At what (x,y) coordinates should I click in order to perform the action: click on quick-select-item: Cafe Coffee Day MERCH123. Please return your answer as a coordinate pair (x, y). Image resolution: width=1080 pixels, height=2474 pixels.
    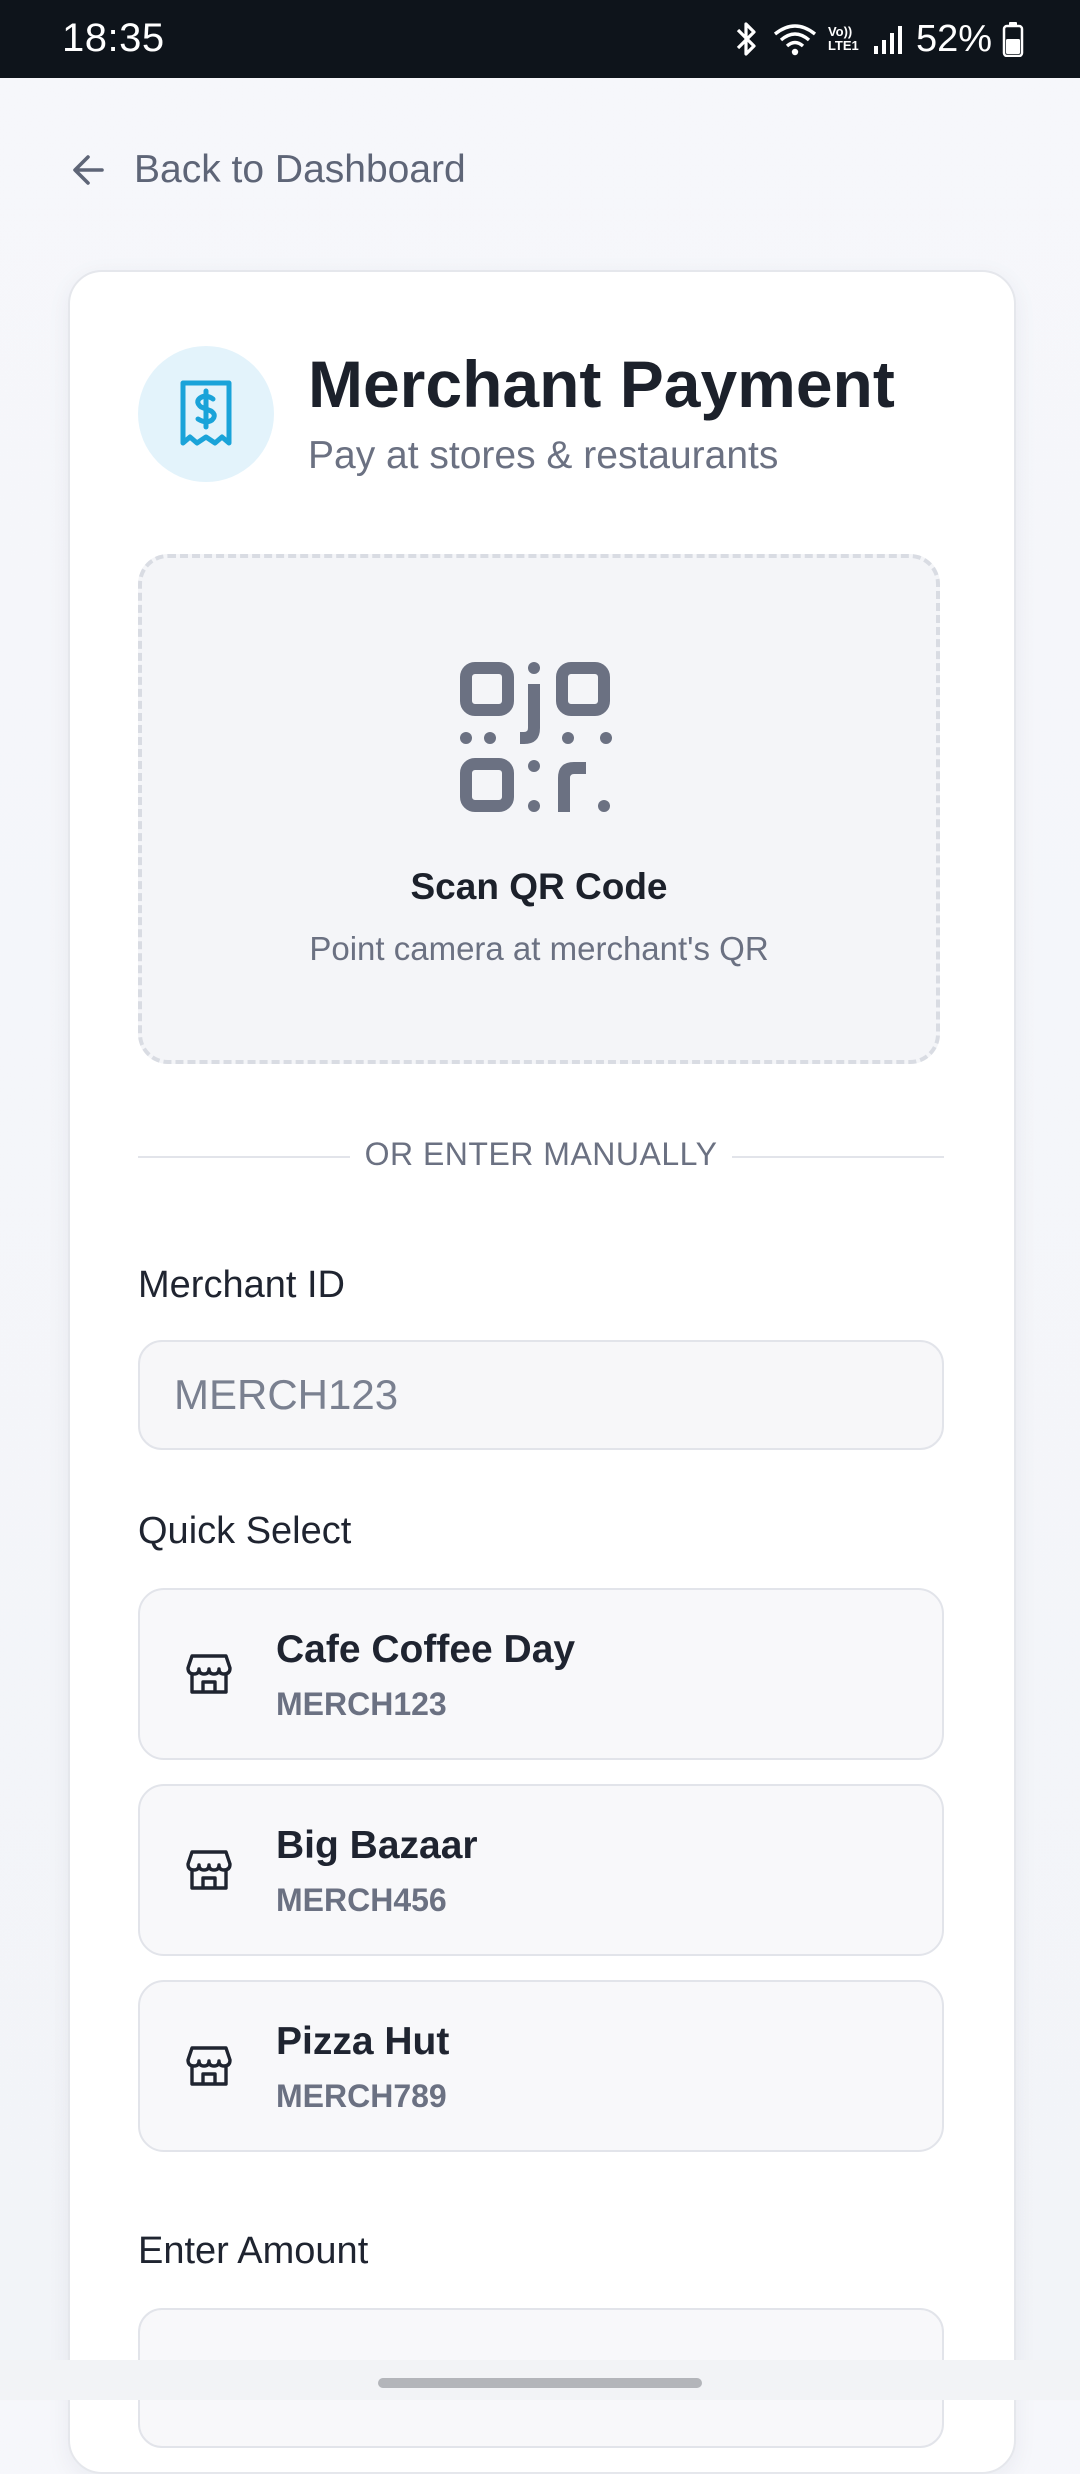
    Looking at the image, I should click on (541, 1674).